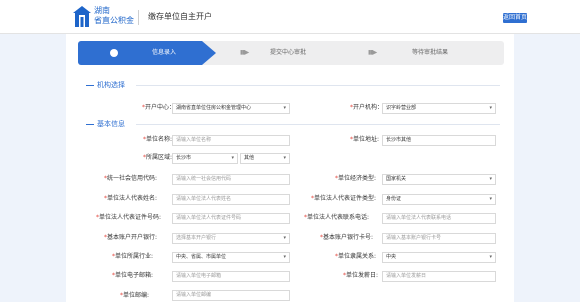 The image size is (580, 302). What do you see at coordinates (135, 295) in the screenshot?
I see `postcode-label: *单位邮编:` at bounding box center [135, 295].